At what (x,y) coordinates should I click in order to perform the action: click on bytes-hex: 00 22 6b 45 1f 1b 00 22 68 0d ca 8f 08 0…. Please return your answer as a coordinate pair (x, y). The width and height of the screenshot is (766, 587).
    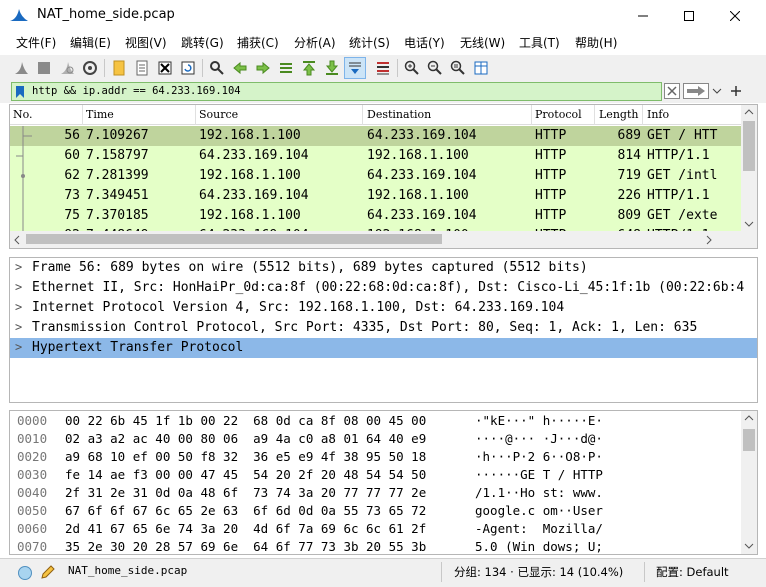
    Looking at the image, I should click on (245, 420).